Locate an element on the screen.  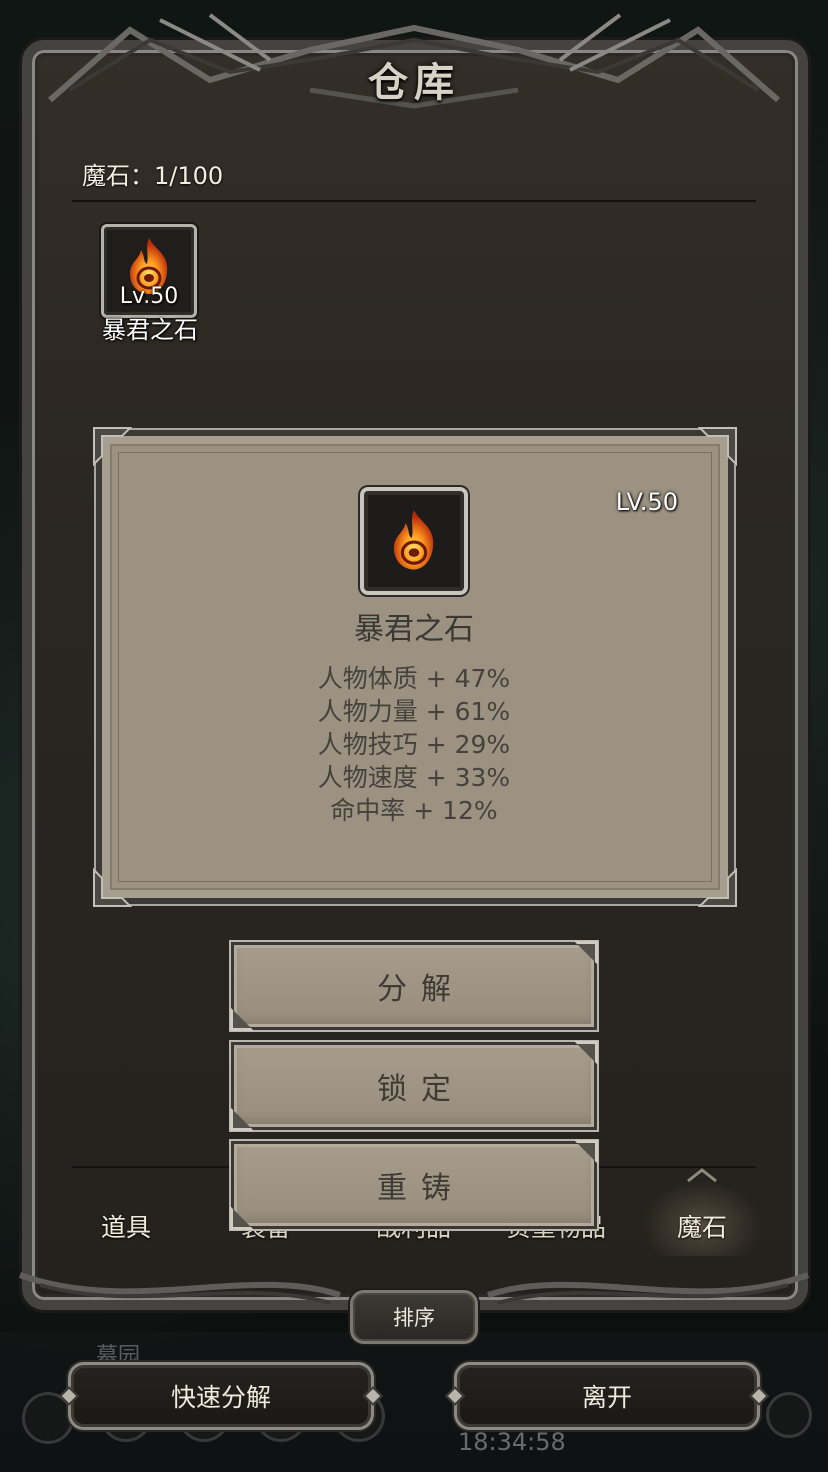
hud-plus-icon is located at coordinates (789, 1415).